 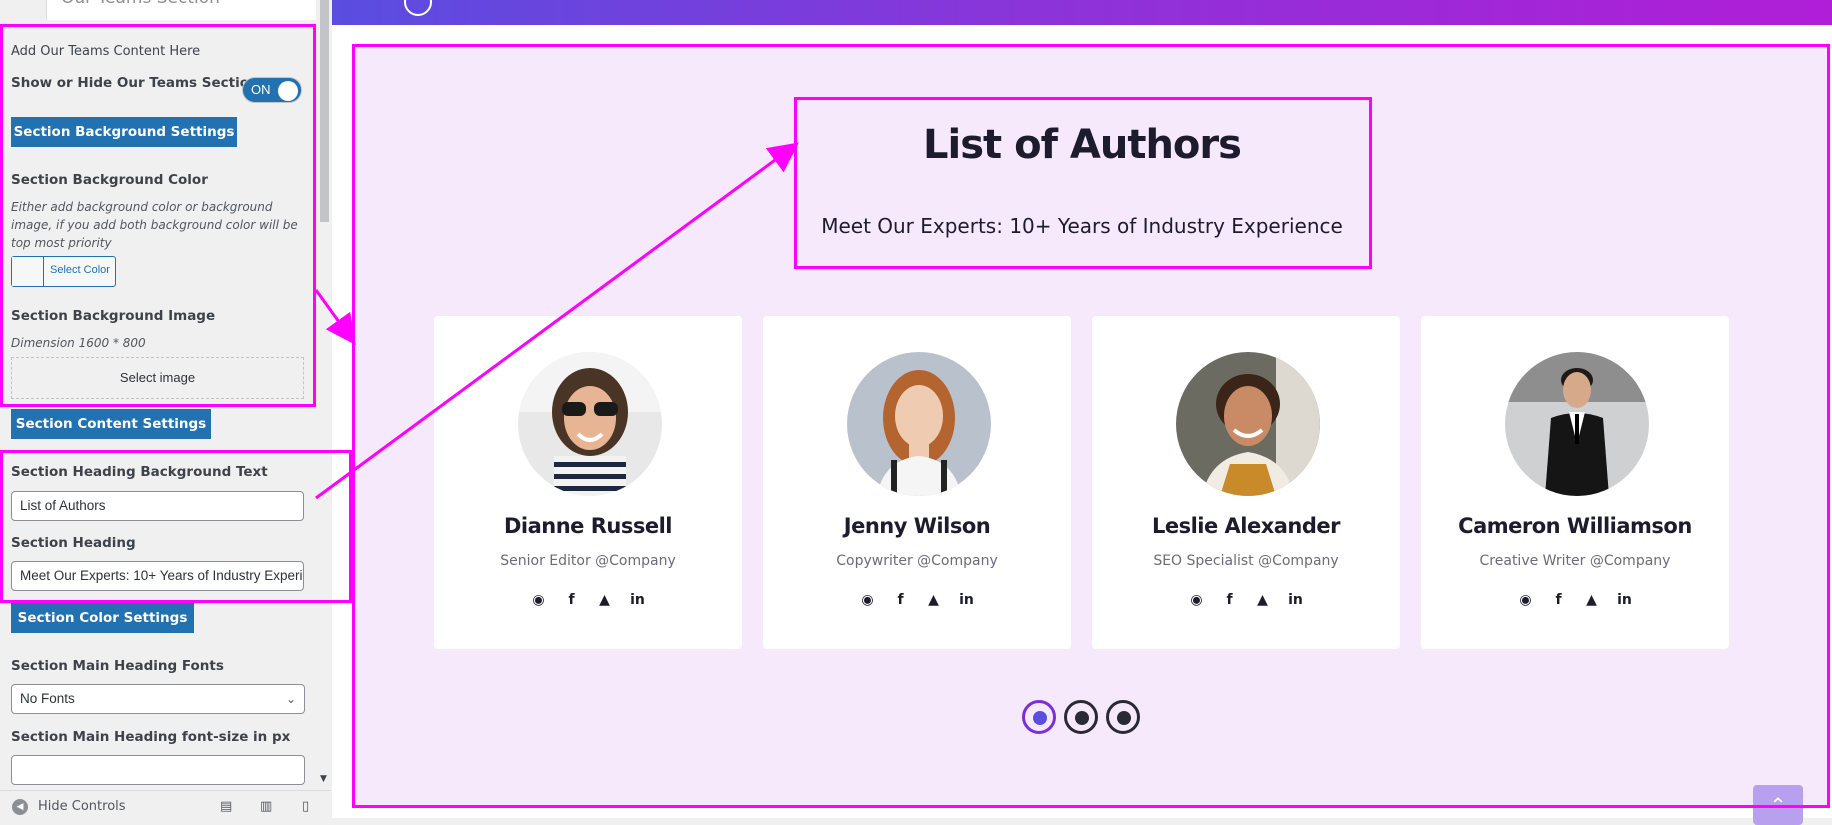 What do you see at coordinates (158, 215) in the screenshot?
I see `highlight-box-sidebar-top` at bounding box center [158, 215].